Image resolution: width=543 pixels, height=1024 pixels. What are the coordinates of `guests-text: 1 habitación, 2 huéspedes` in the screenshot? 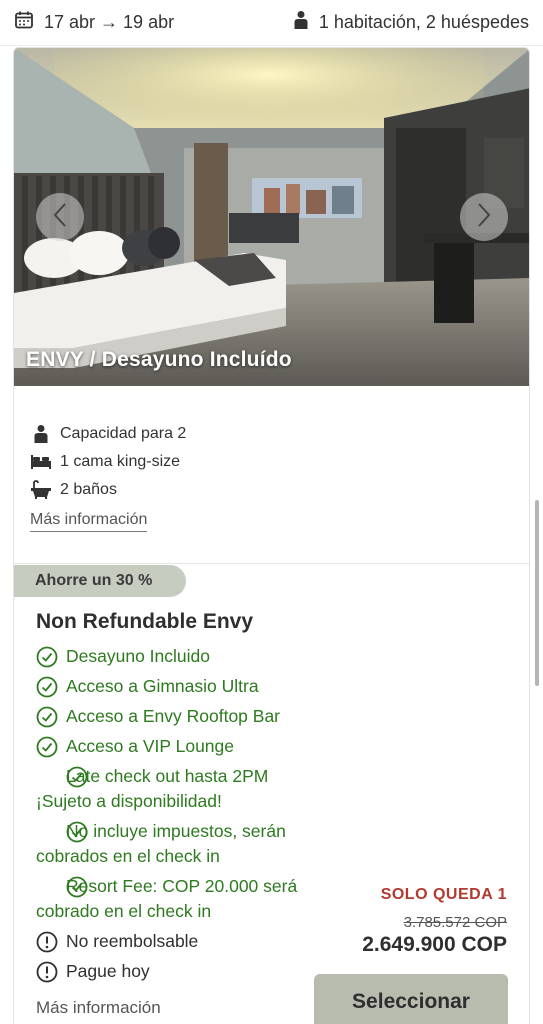 It's located at (423, 22).